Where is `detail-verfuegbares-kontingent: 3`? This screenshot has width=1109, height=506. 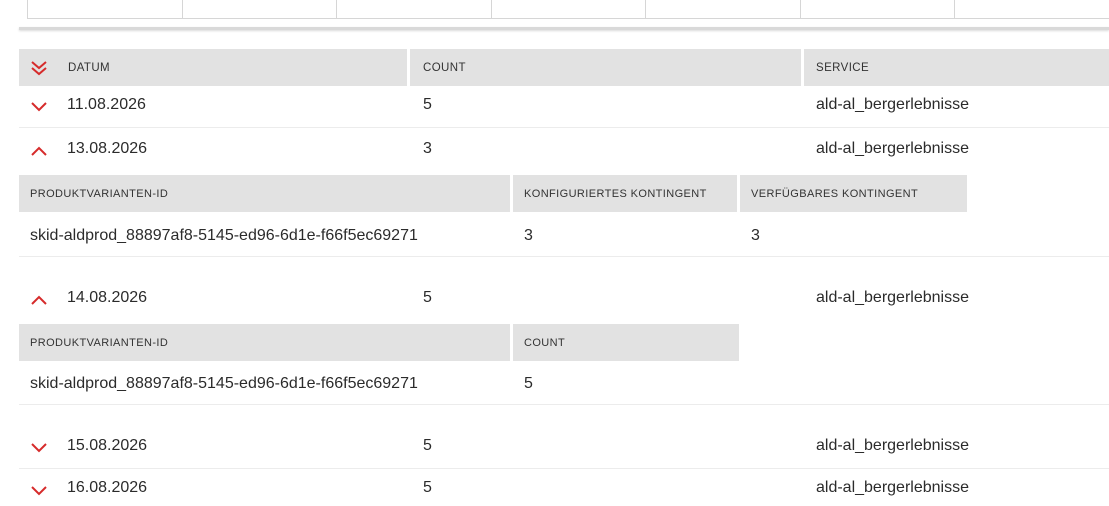 detail-verfuegbares-kontingent: 3 is located at coordinates (755, 235).